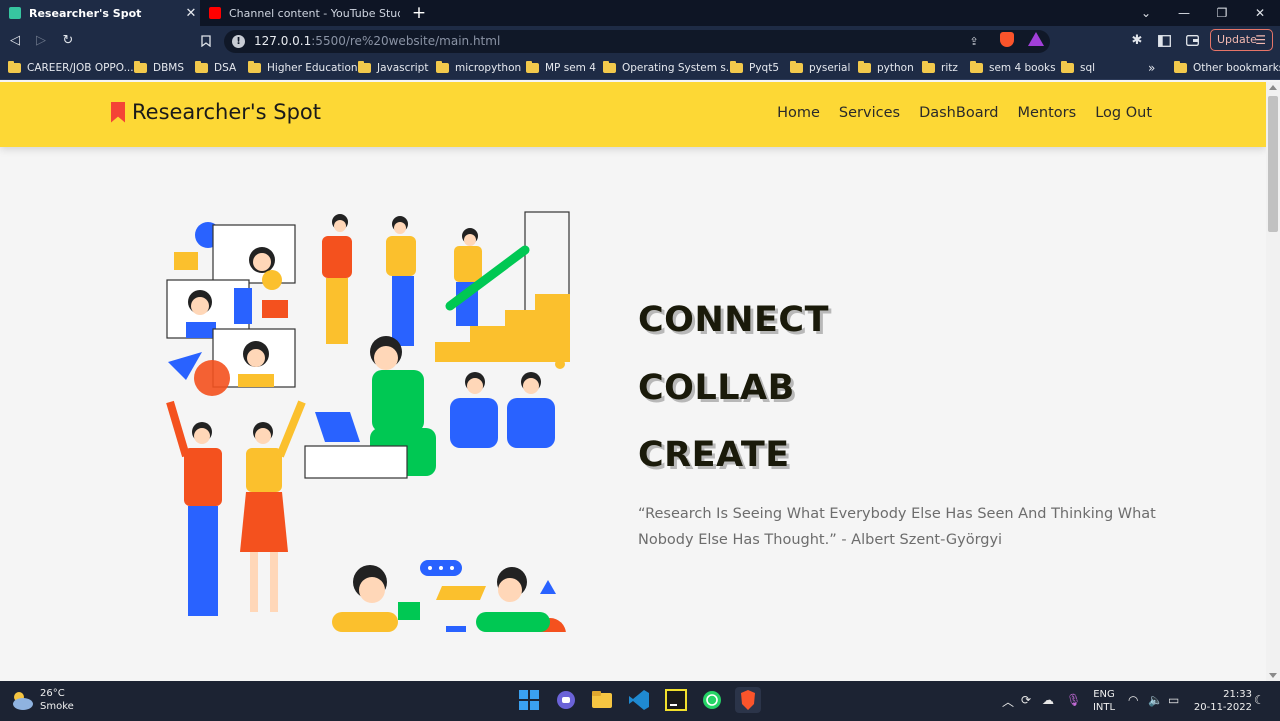 Image resolution: width=1280 pixels, height=721 pixels. Describe the element at coordinates (215, 13) in the screenshot. I see `youtube-favicon-icon` at that location.